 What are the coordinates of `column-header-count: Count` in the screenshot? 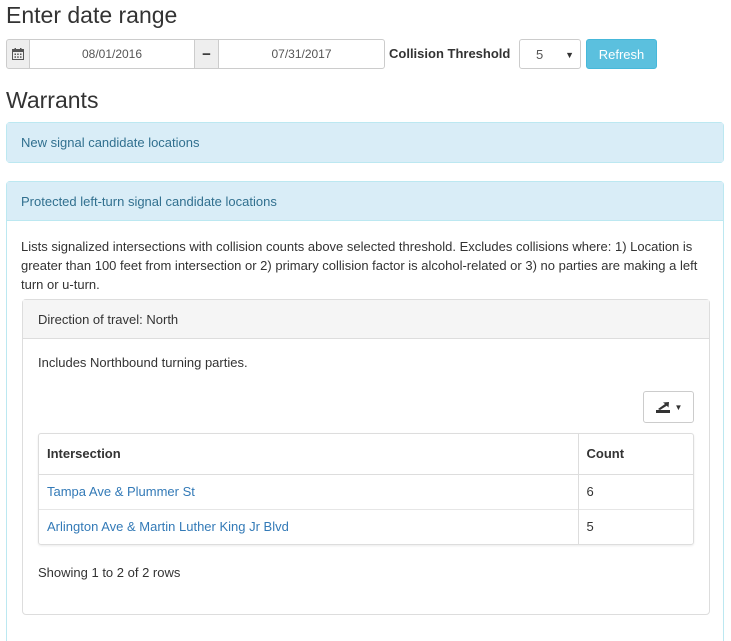 It's located at (635, 454).